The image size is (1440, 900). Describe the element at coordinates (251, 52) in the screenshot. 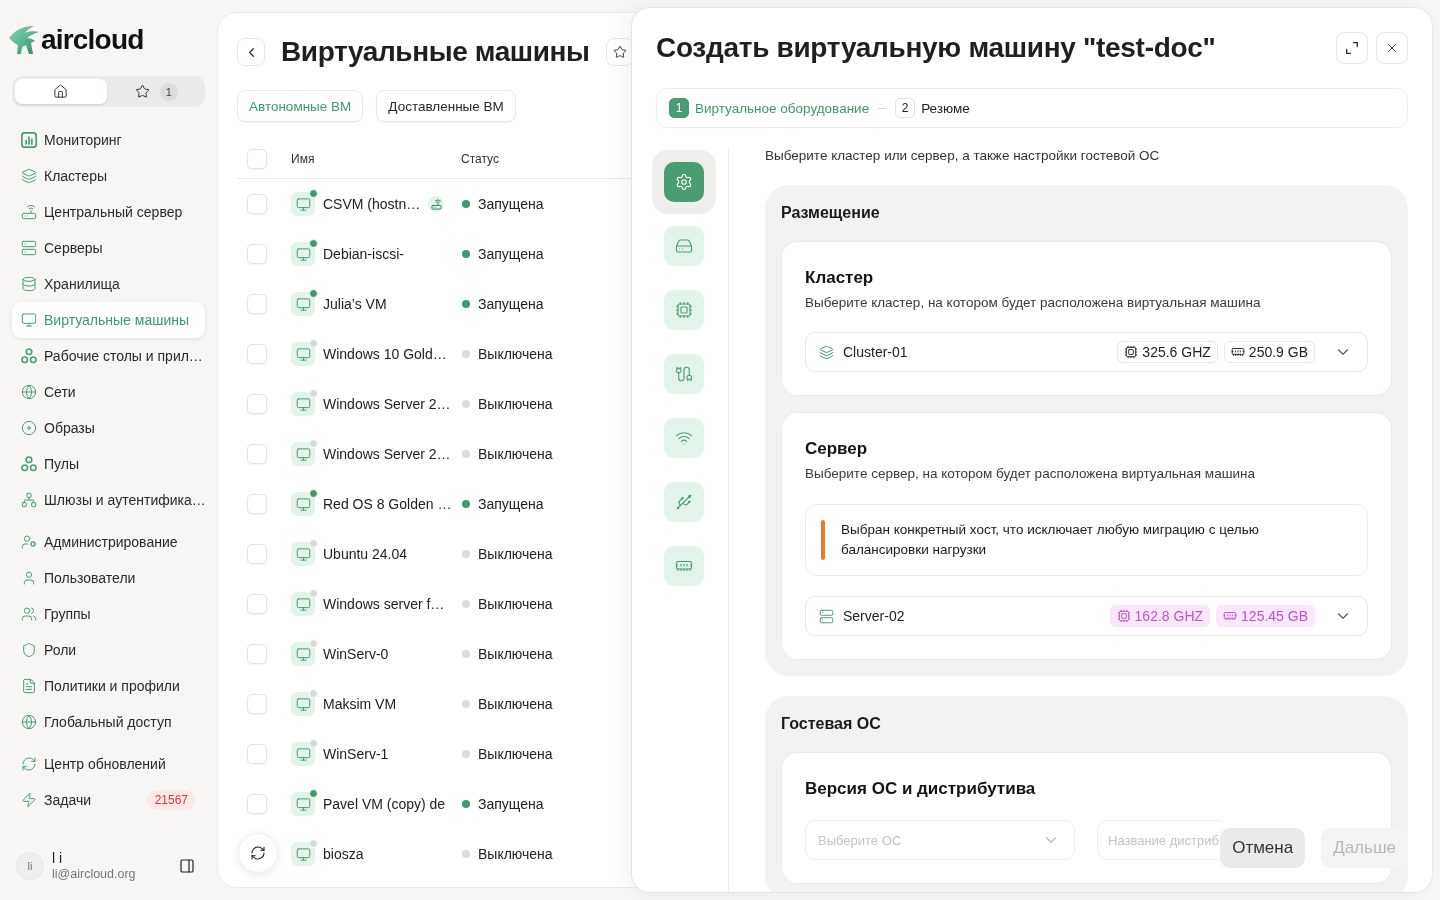

I see `back-button` at that location.